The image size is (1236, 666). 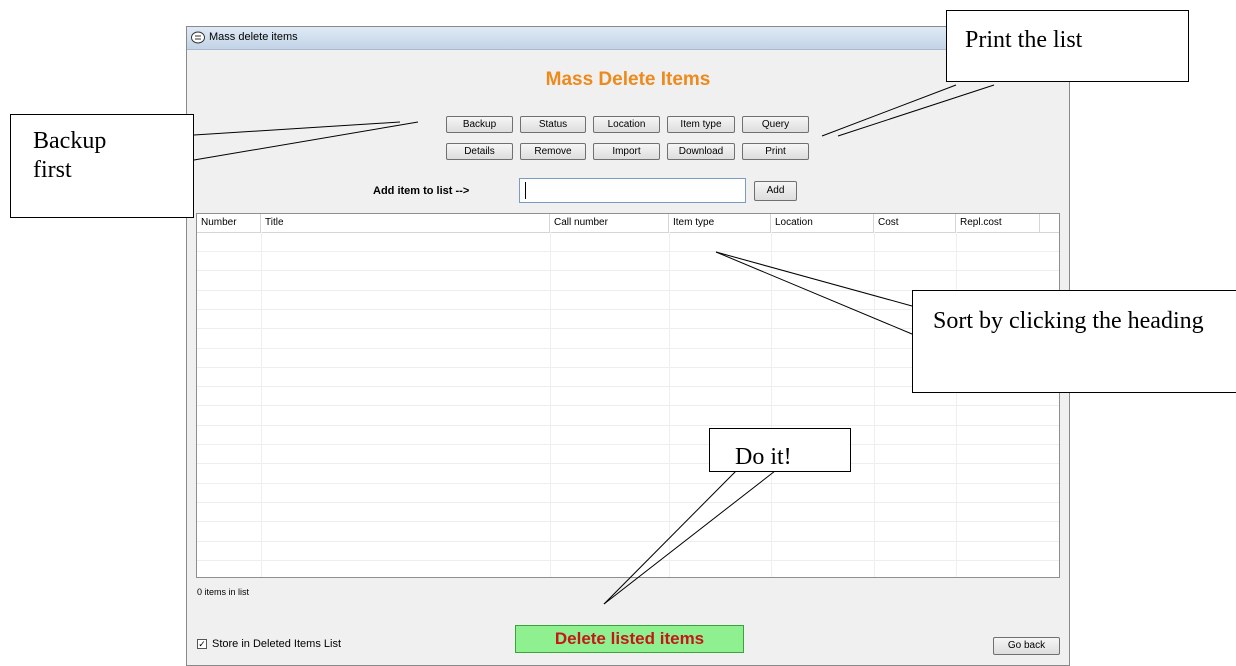 I want to click on callout-backup-first: Backup first, so click(x=102, y=166).